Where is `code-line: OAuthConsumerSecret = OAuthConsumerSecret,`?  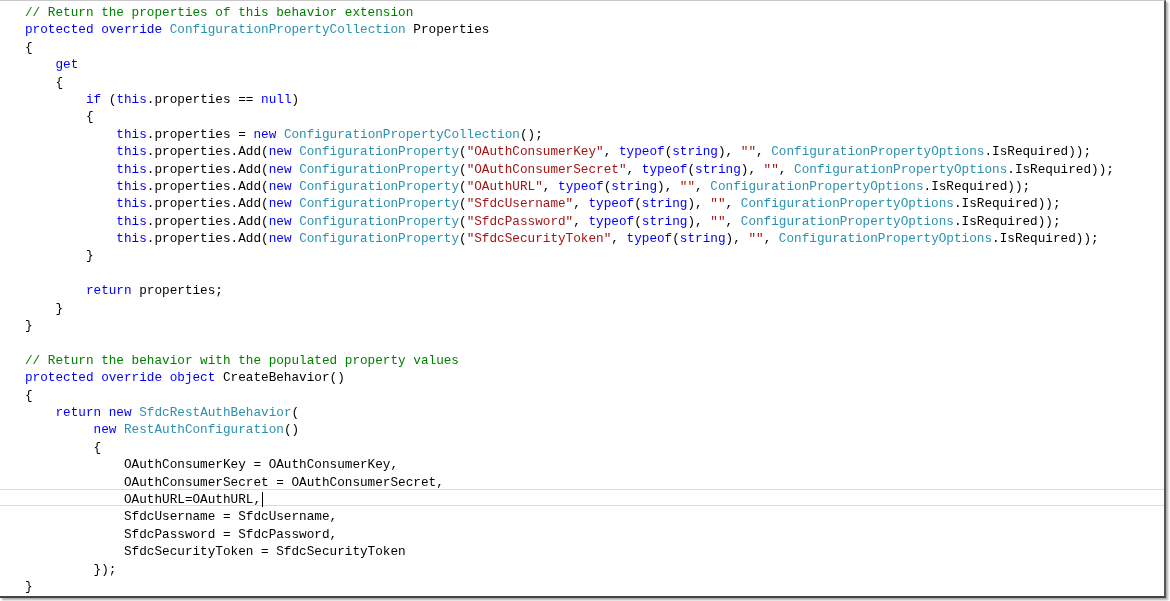
code-line: OAuthConsumerSecret = OAuthConsumerSecret, is located at coordinates (283, 482).